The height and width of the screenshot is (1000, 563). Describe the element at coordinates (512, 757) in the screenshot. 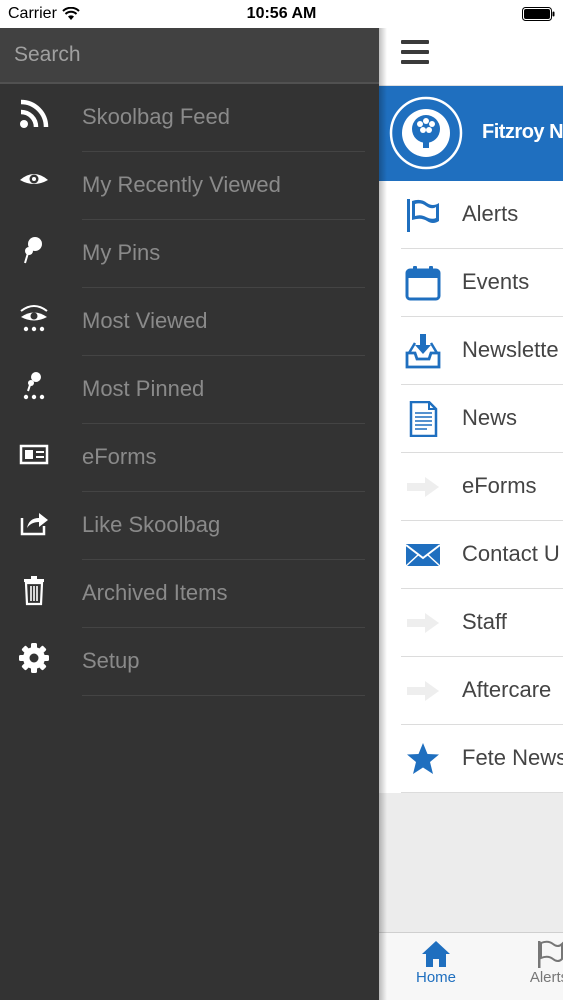

I see `main-item-label: Fete News` at that location.